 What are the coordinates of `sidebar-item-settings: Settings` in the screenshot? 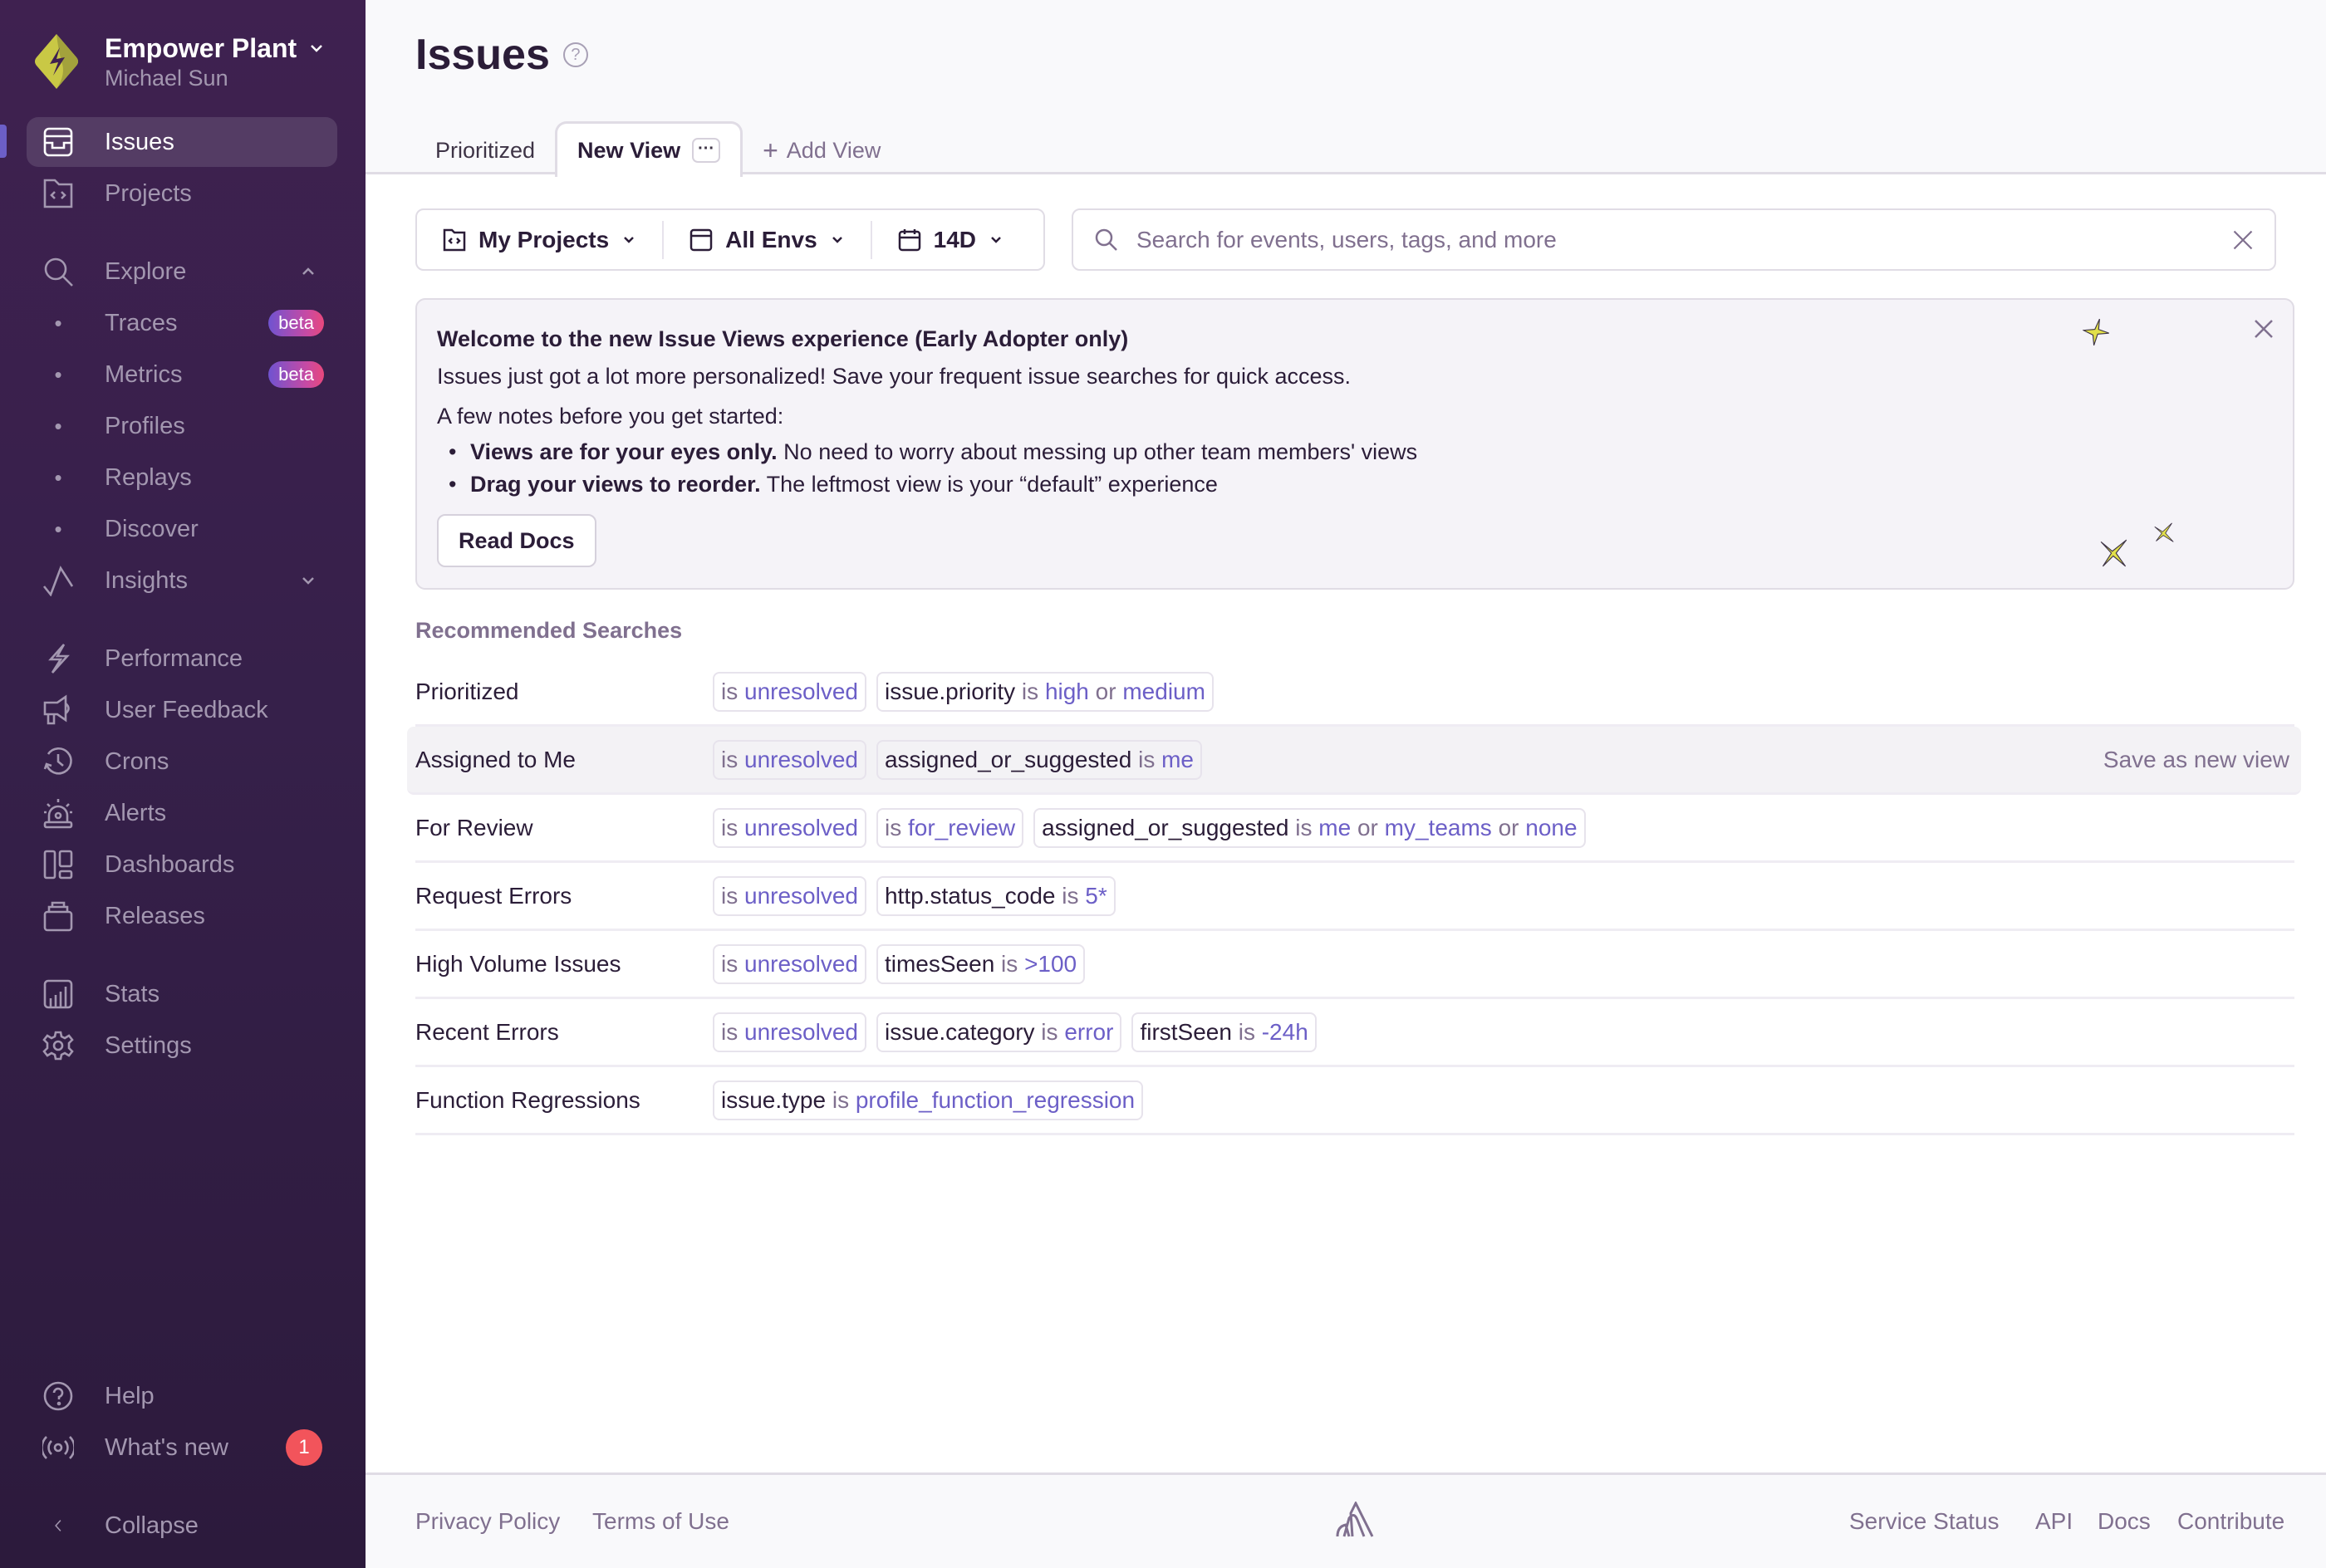 It's located at (182, 1046).